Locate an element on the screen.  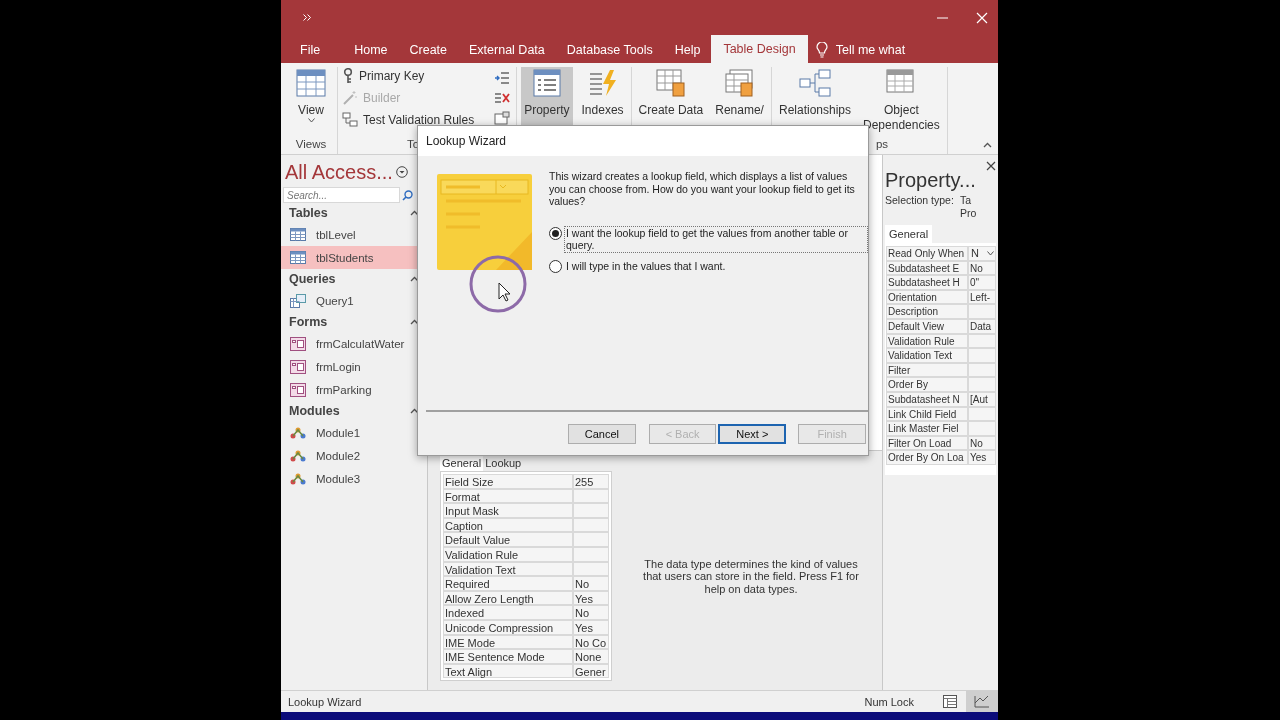
query-icon is located at coordinates (298, 300).